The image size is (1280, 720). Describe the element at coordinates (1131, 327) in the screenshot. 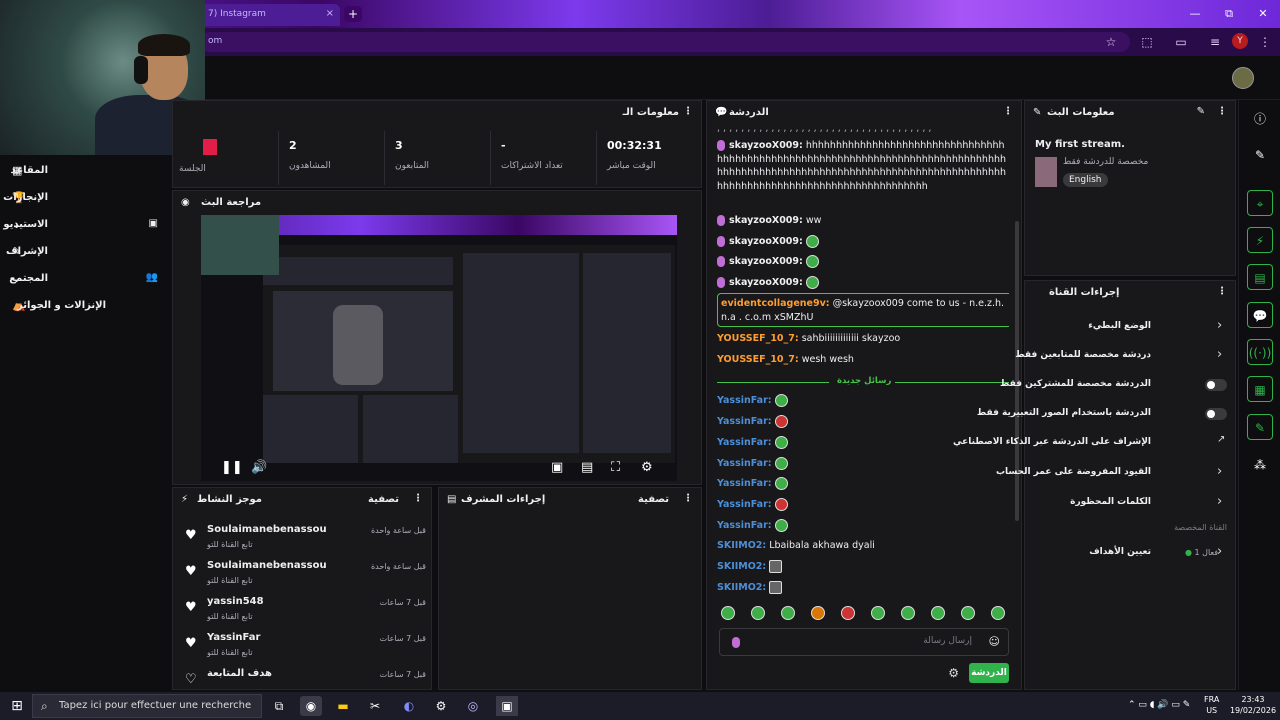

I see `action-slow-mode: الوضع البطيء ›` at that location.